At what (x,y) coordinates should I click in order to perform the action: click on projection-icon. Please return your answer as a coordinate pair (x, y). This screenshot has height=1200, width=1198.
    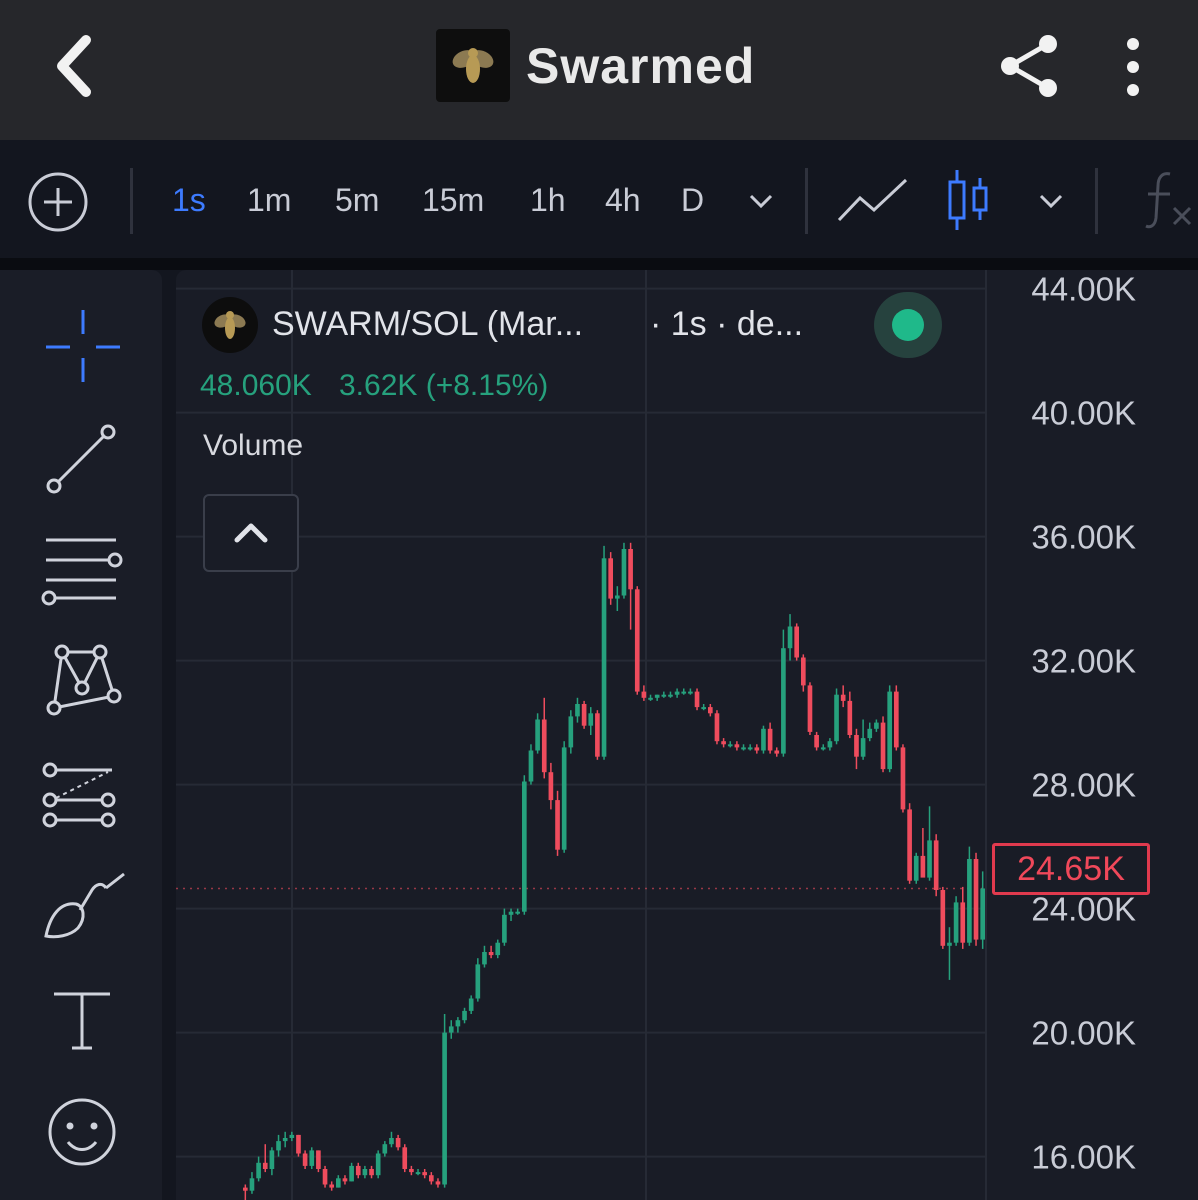
    Looking at the image, I should click on (82, 794).